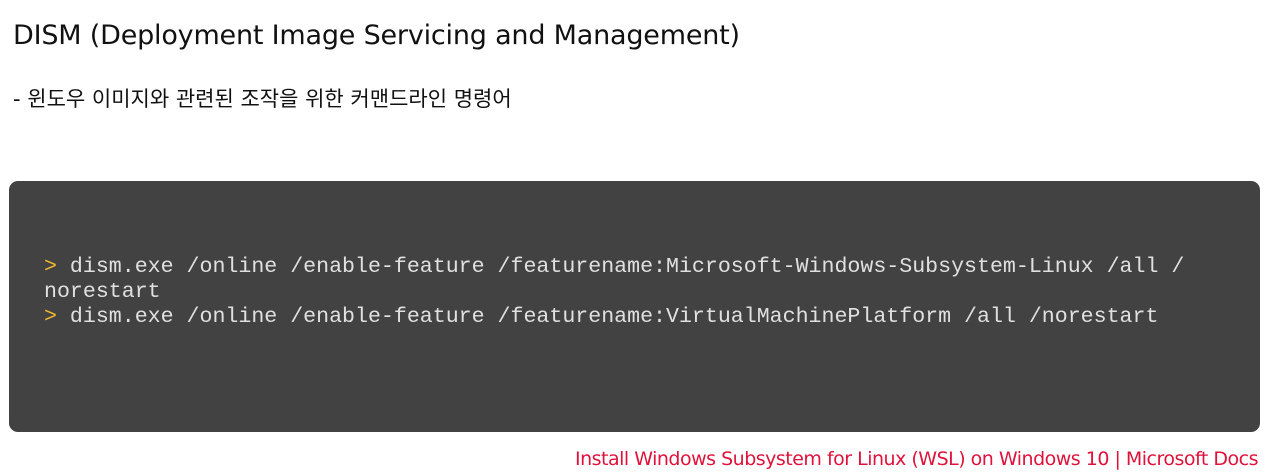  I want to click on code-line-2: norestart, so click(652, 292).